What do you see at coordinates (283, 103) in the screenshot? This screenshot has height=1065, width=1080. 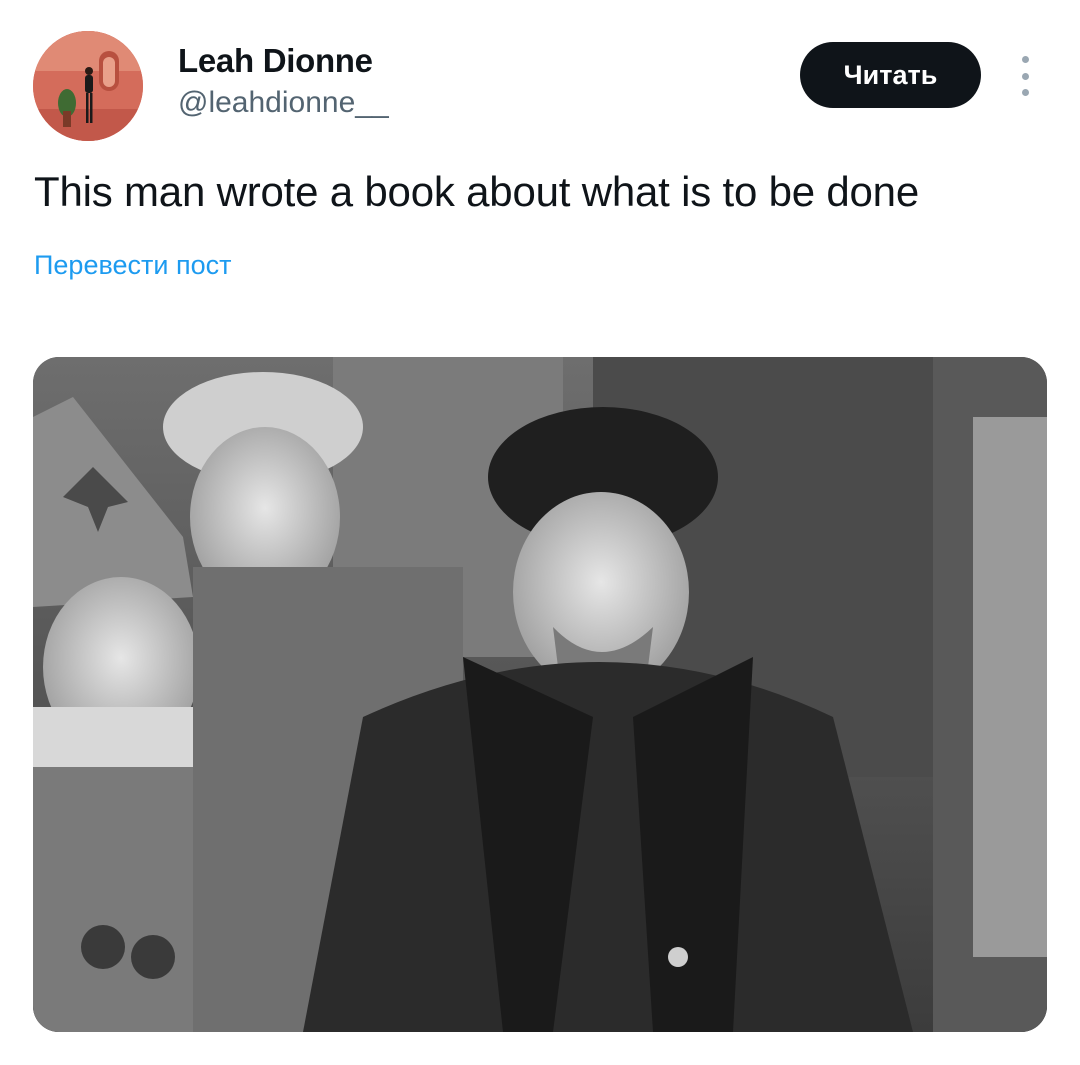 I see `user-handle: @leahdionne__` at bounding box center [283, 103].